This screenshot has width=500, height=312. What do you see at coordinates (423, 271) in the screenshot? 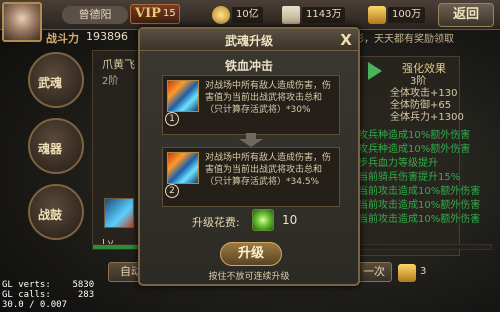
I see `cost-count: 3` at bounding box center [423, 271].